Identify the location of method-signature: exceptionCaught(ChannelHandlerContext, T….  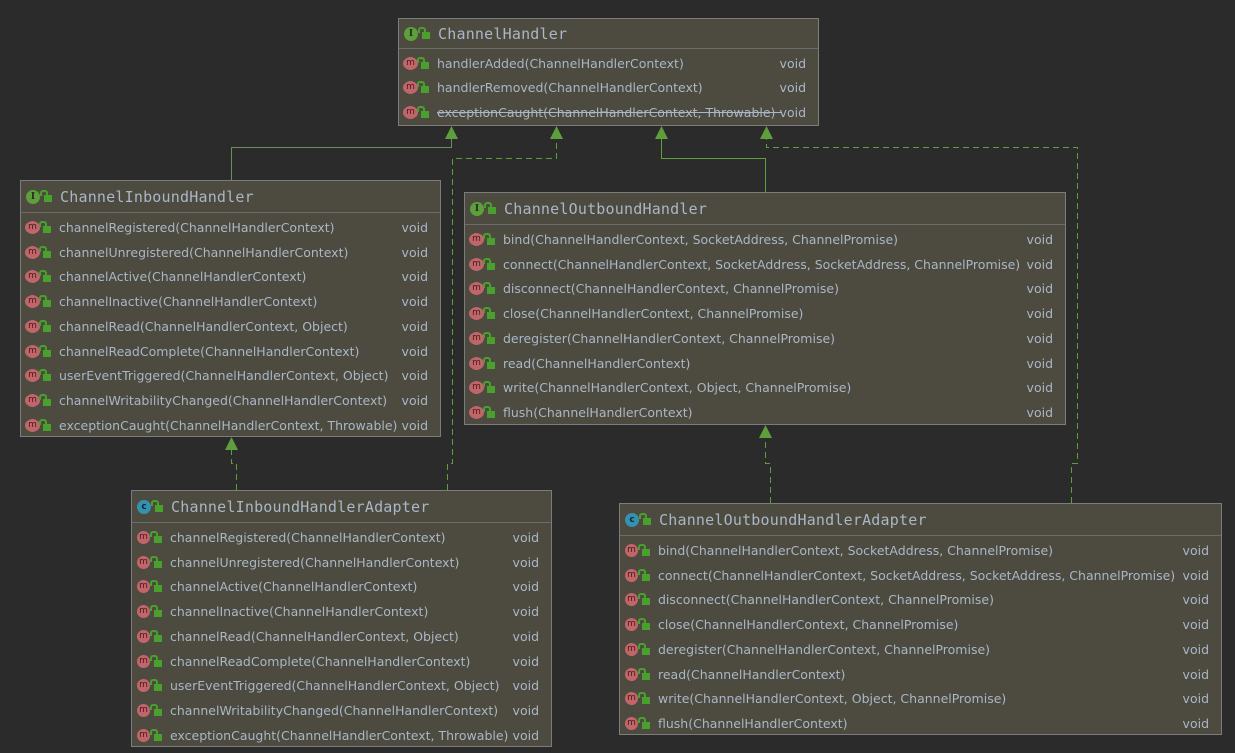
(228, 425).